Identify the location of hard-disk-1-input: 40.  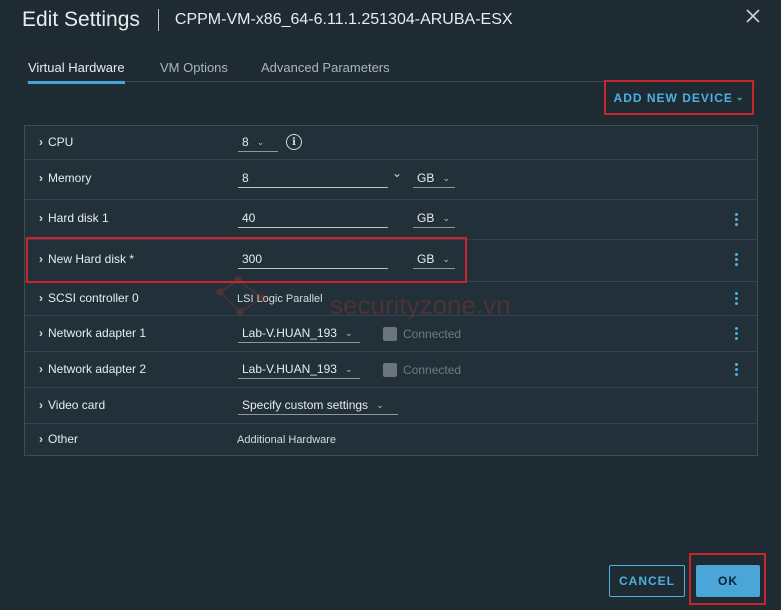
(313, 219).